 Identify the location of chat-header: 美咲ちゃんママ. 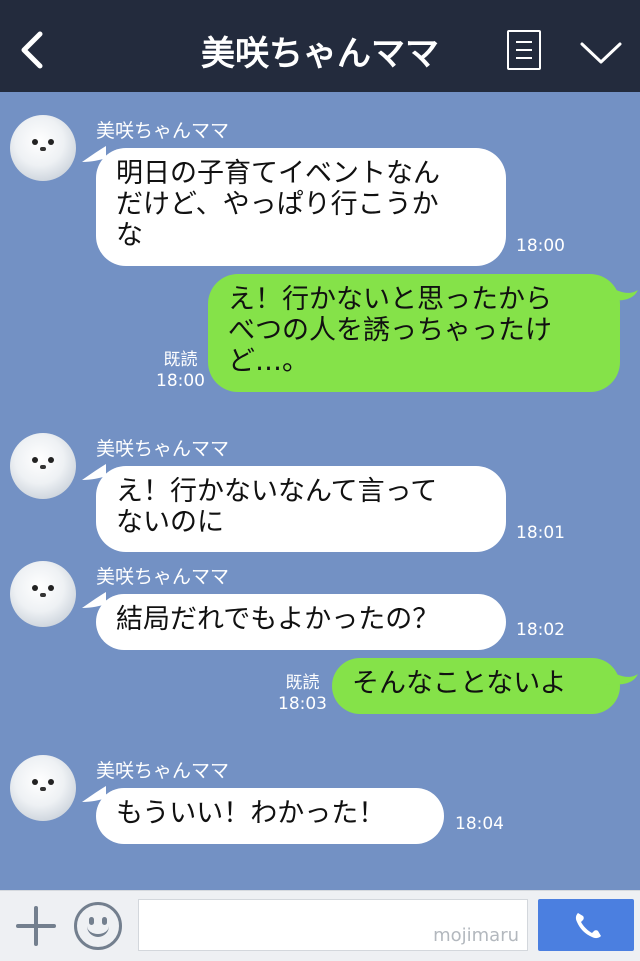
(320, 46).